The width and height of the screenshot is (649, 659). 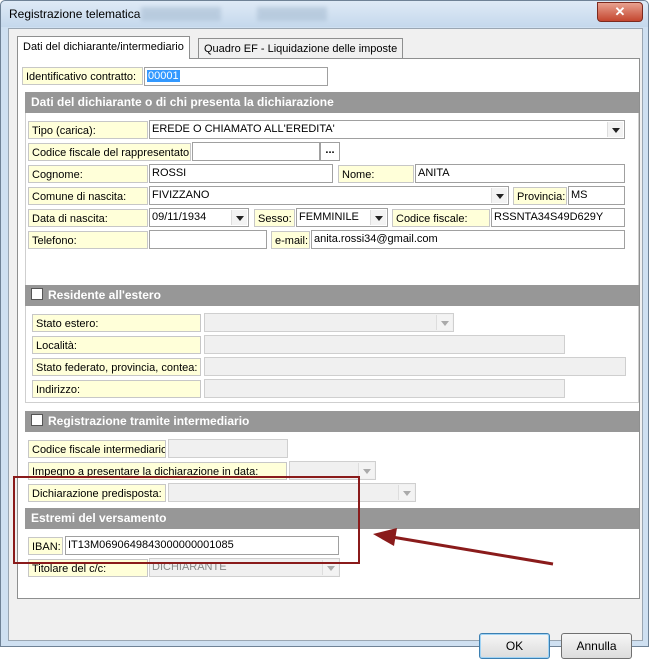 What do you see at coordinates (472, 550) in the screenshot?
I see `arrow-shaft` at bounding box center [472, 550].